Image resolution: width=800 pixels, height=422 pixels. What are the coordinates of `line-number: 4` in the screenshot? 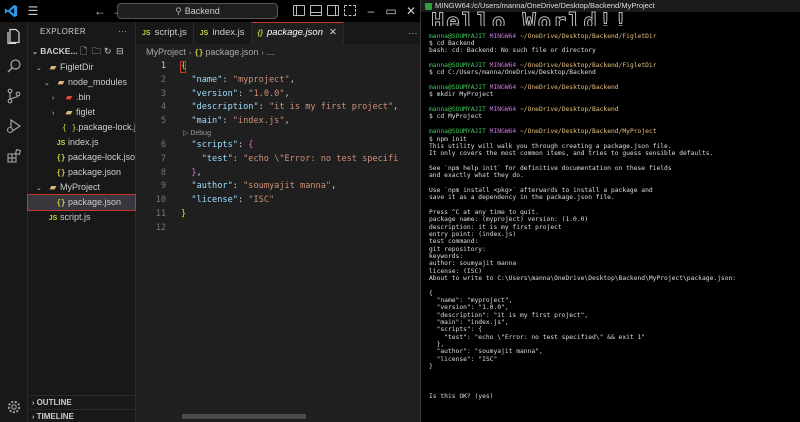 It's located at (163, 107).